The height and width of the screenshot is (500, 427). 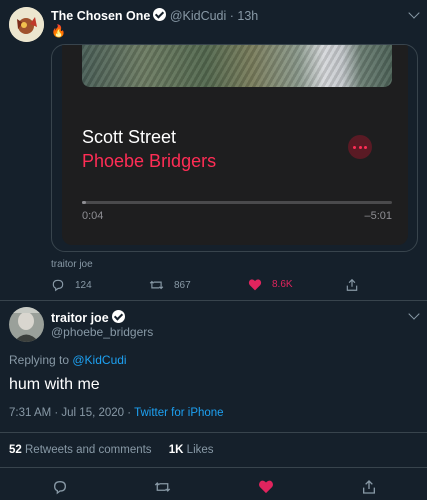 What do you see at coordinates (129, 137) in the screenshot?
I see `song-title: Scott Street` at bounding box center [129, 137].